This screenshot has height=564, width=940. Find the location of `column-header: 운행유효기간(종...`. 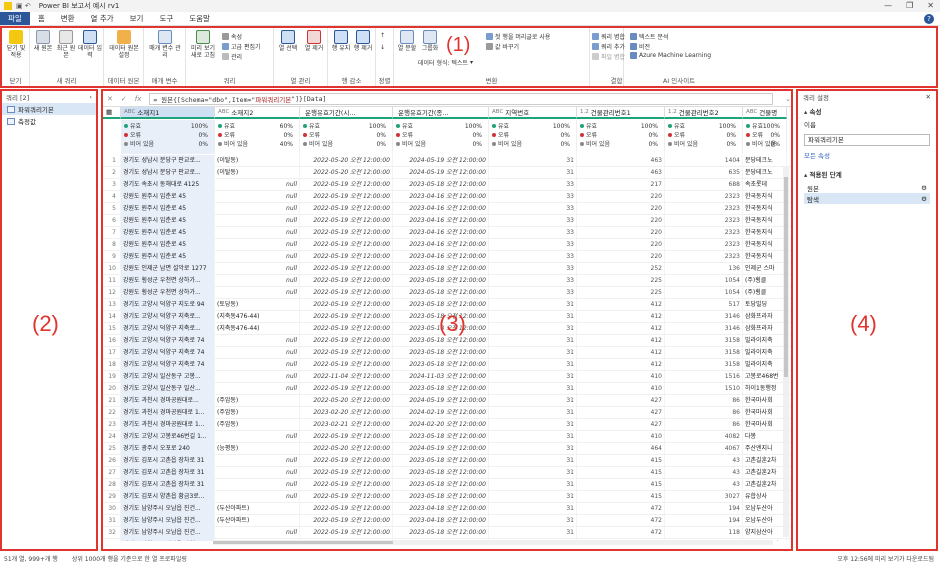

column-header: 운행유효기간(종... is located at coordinates (441, 113).